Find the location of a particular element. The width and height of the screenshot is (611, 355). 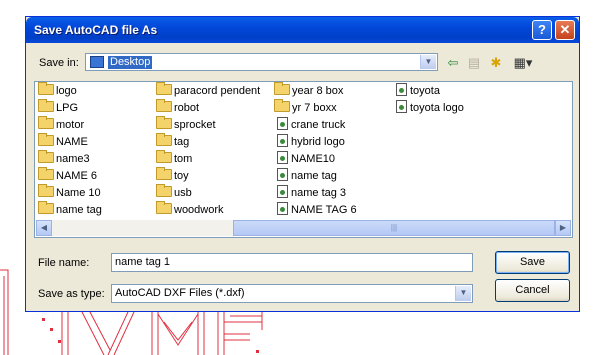

list-item: NAME10 is located at coordinates (304, 159).